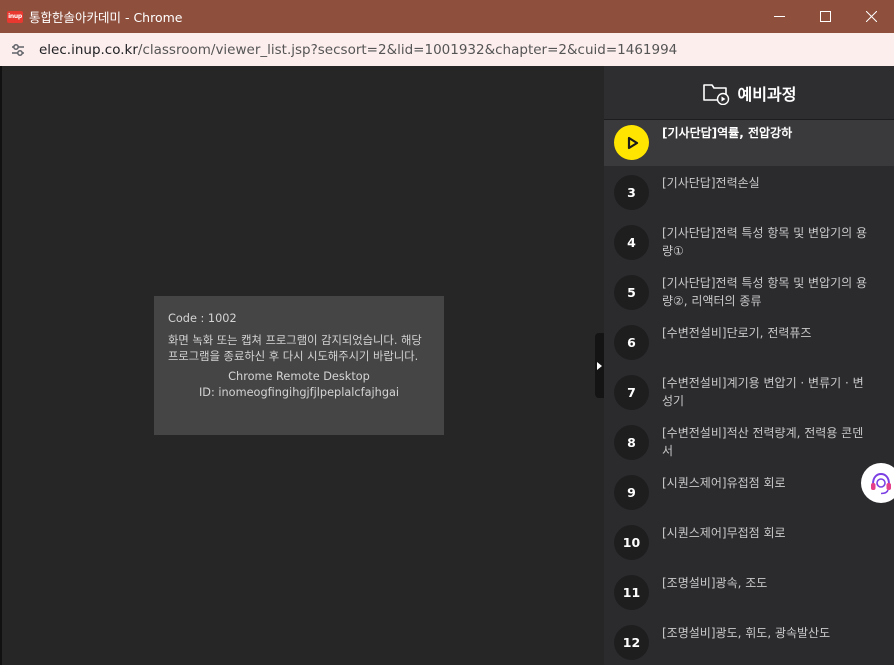 The image size is (894, 665). I want to click on close-icon, so click(871, 16).